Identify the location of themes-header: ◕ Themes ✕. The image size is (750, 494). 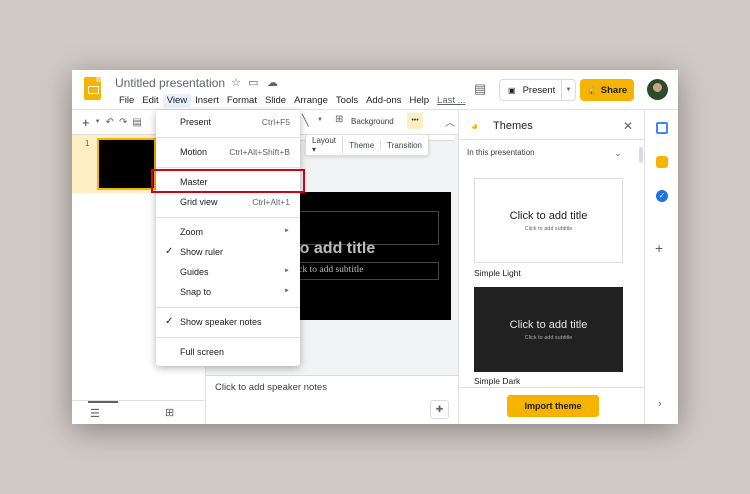
(552, 125).